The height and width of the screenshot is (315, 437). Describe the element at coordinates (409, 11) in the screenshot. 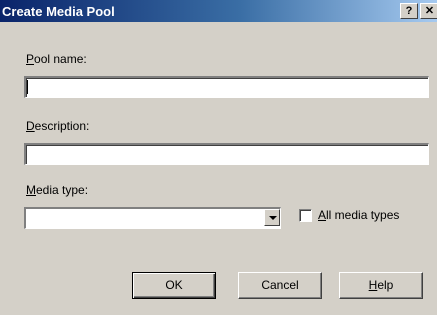

I see `help-title-button: ?` at that location.